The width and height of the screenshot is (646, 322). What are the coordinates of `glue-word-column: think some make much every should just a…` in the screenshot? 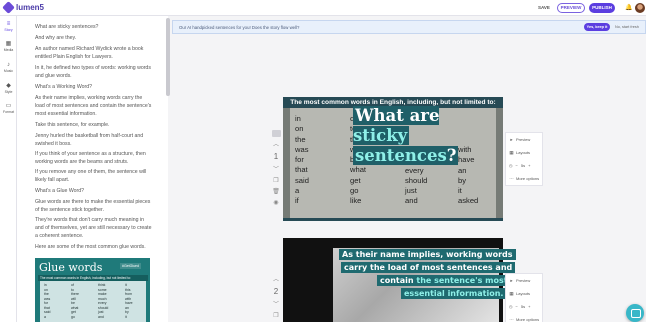 It's located at (103, 301).